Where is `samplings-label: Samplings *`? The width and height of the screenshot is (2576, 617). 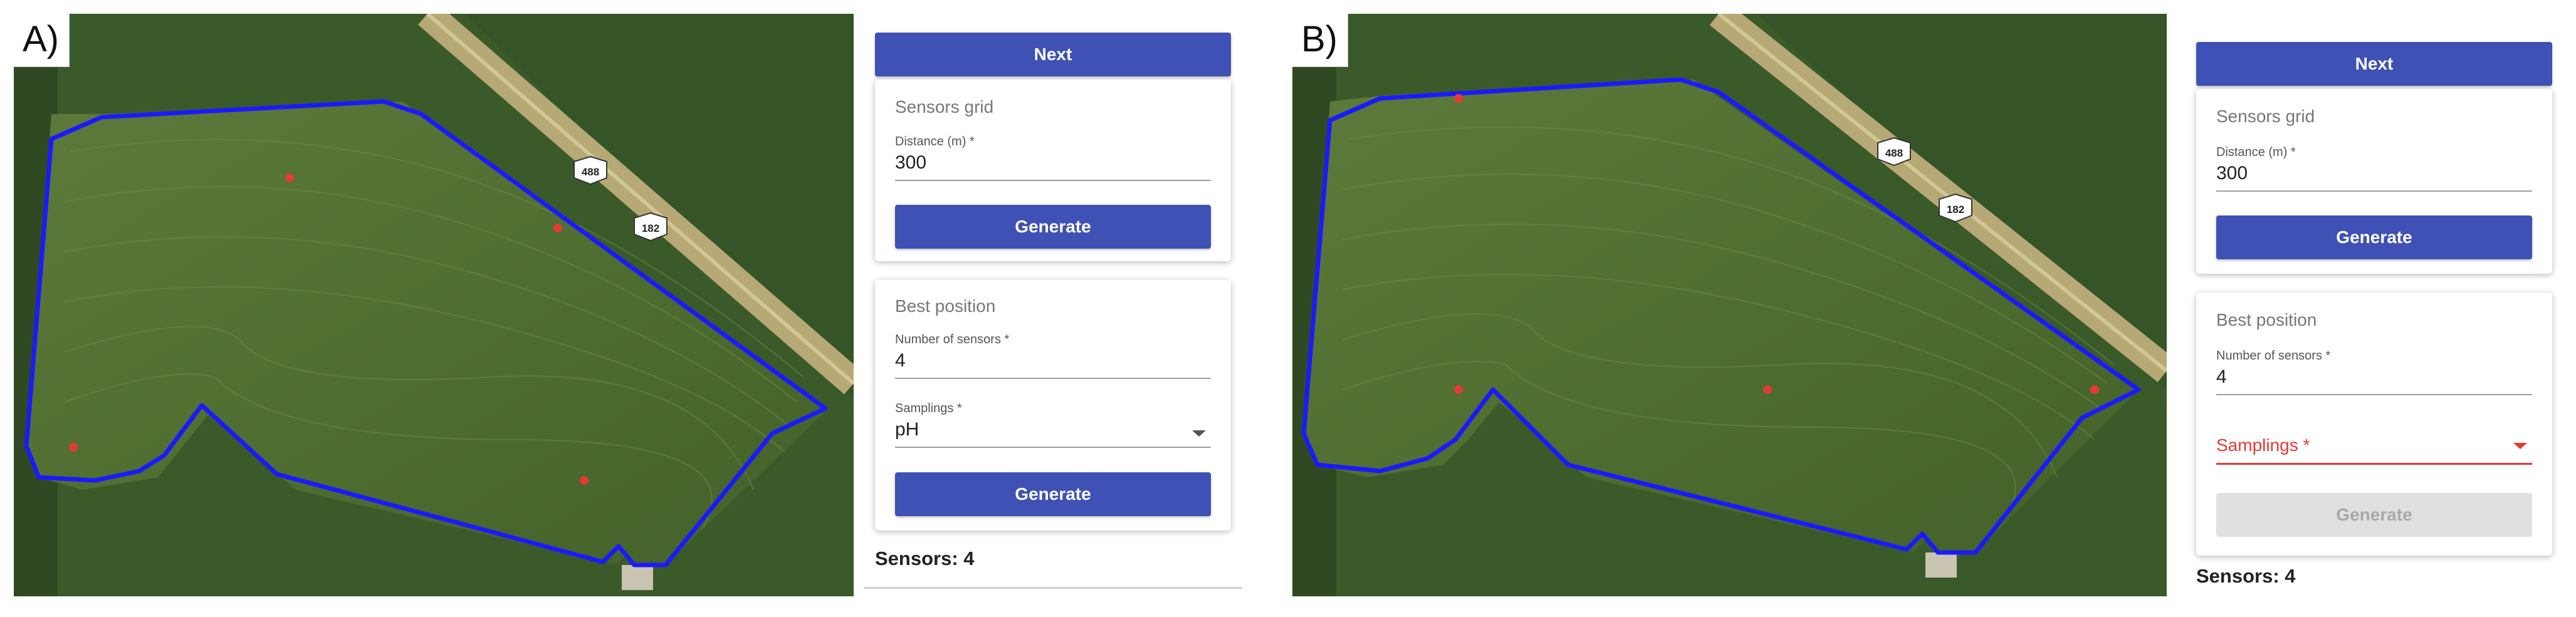
samplings-label: Samplings * is located at coordinates (928, 409).